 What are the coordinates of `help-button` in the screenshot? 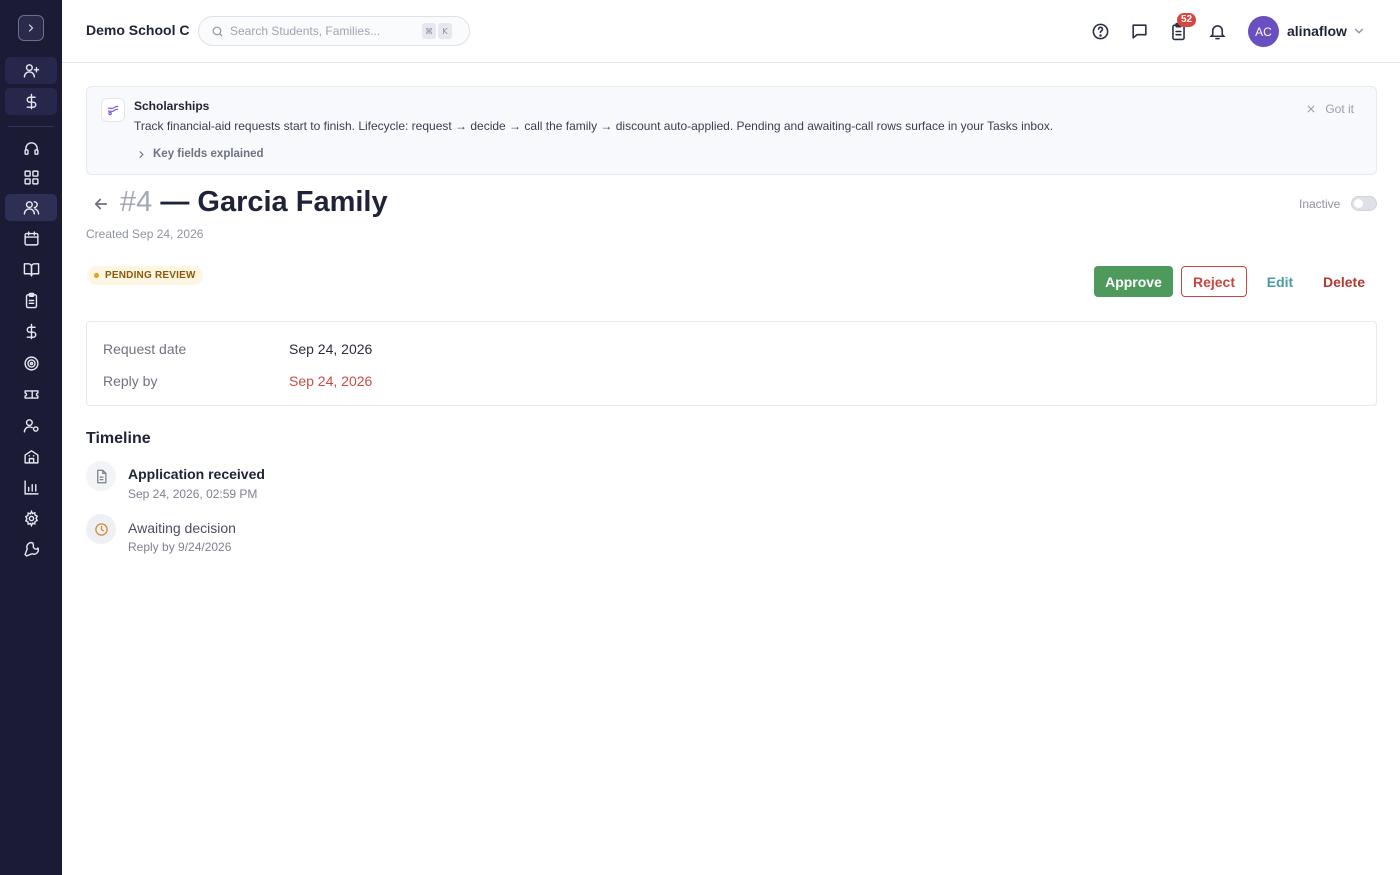 It's located at (1100, 31).